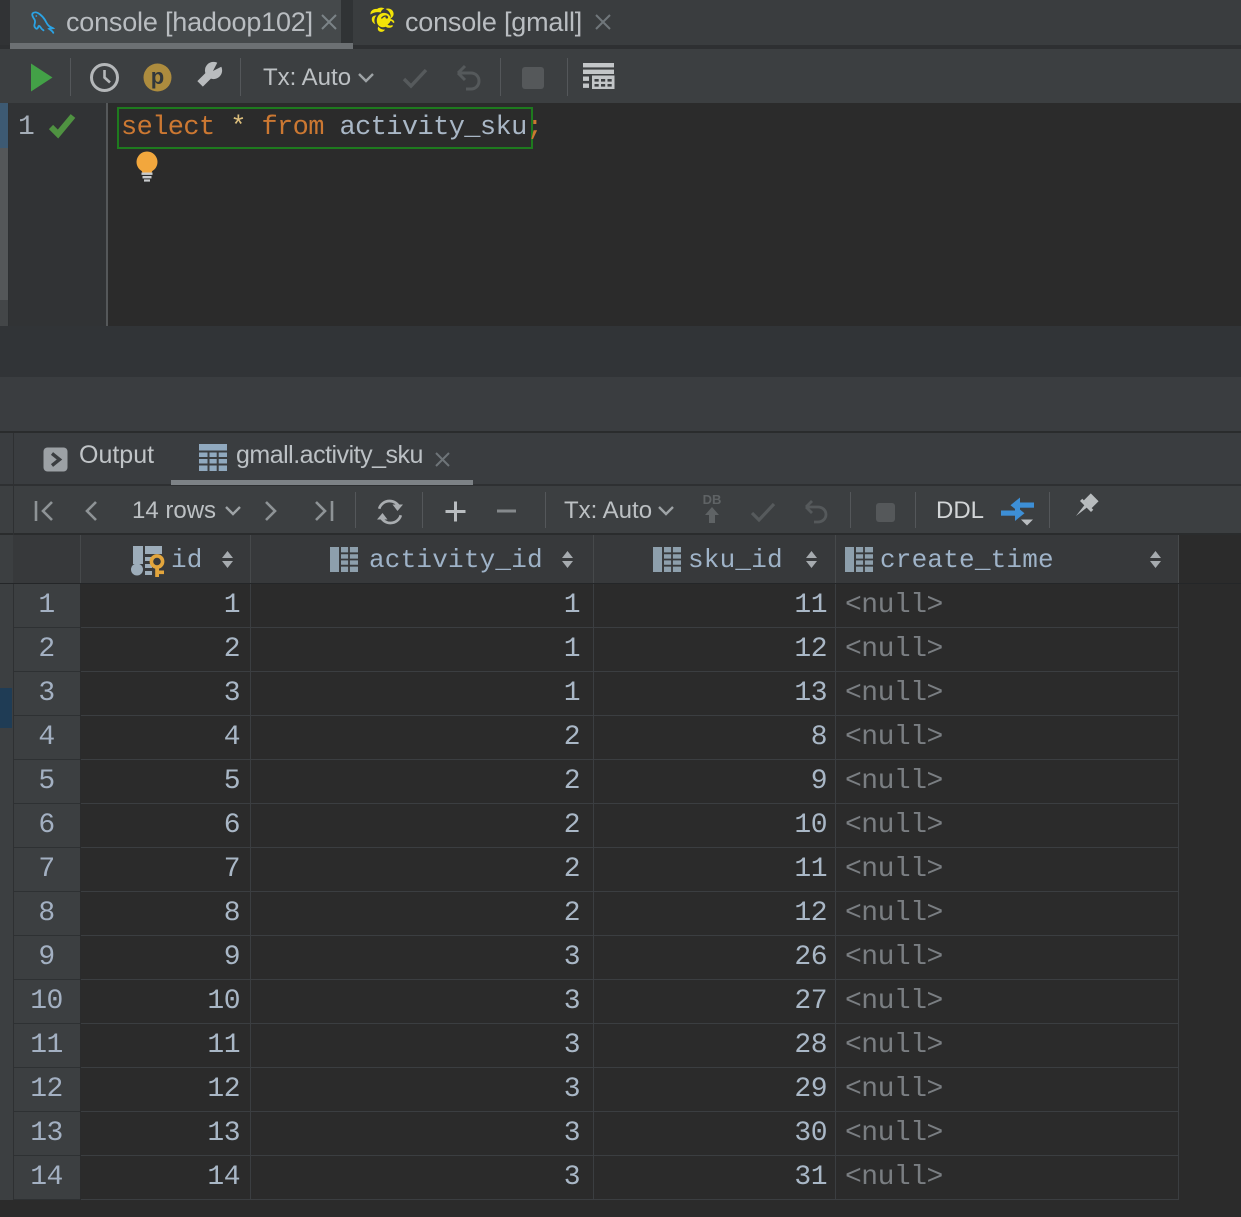 This screenshot has height=1217, width=1241. I want to click on svg-text: DB, so click(712, 499).